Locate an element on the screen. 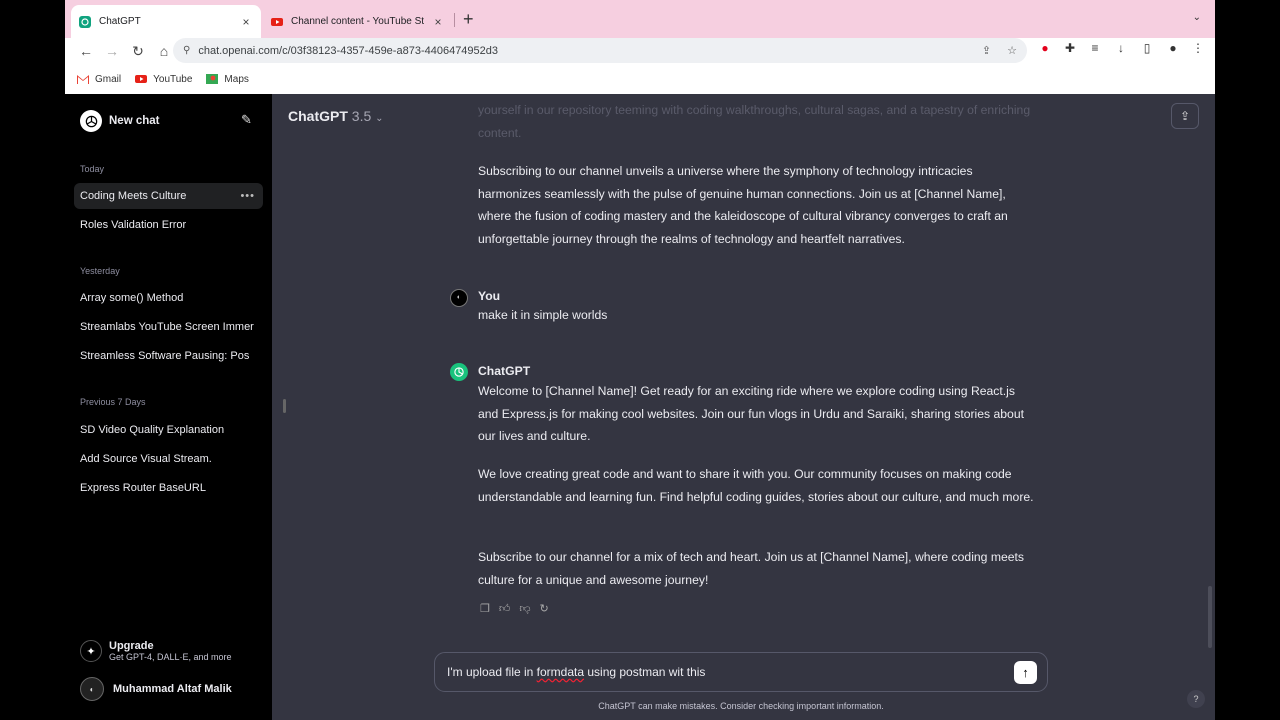 Image resolution: width=1280 pixels, height=720 pixels. bookmark-maps: Maps is located at coordinates (227, 79).